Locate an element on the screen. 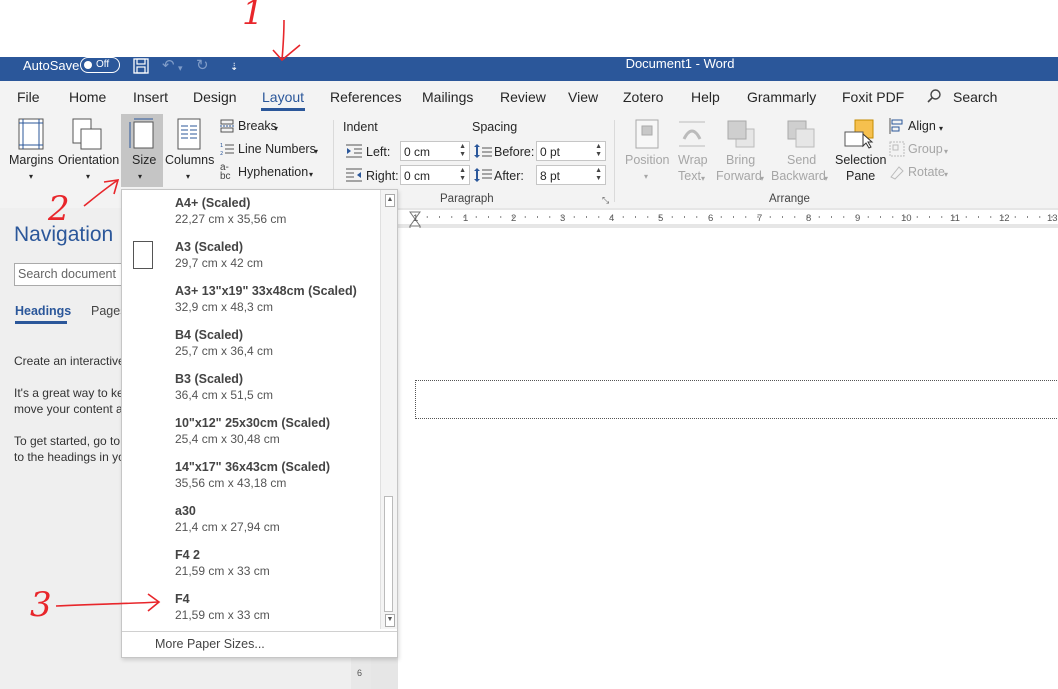  align-icon is located at coordinates (897, 127).